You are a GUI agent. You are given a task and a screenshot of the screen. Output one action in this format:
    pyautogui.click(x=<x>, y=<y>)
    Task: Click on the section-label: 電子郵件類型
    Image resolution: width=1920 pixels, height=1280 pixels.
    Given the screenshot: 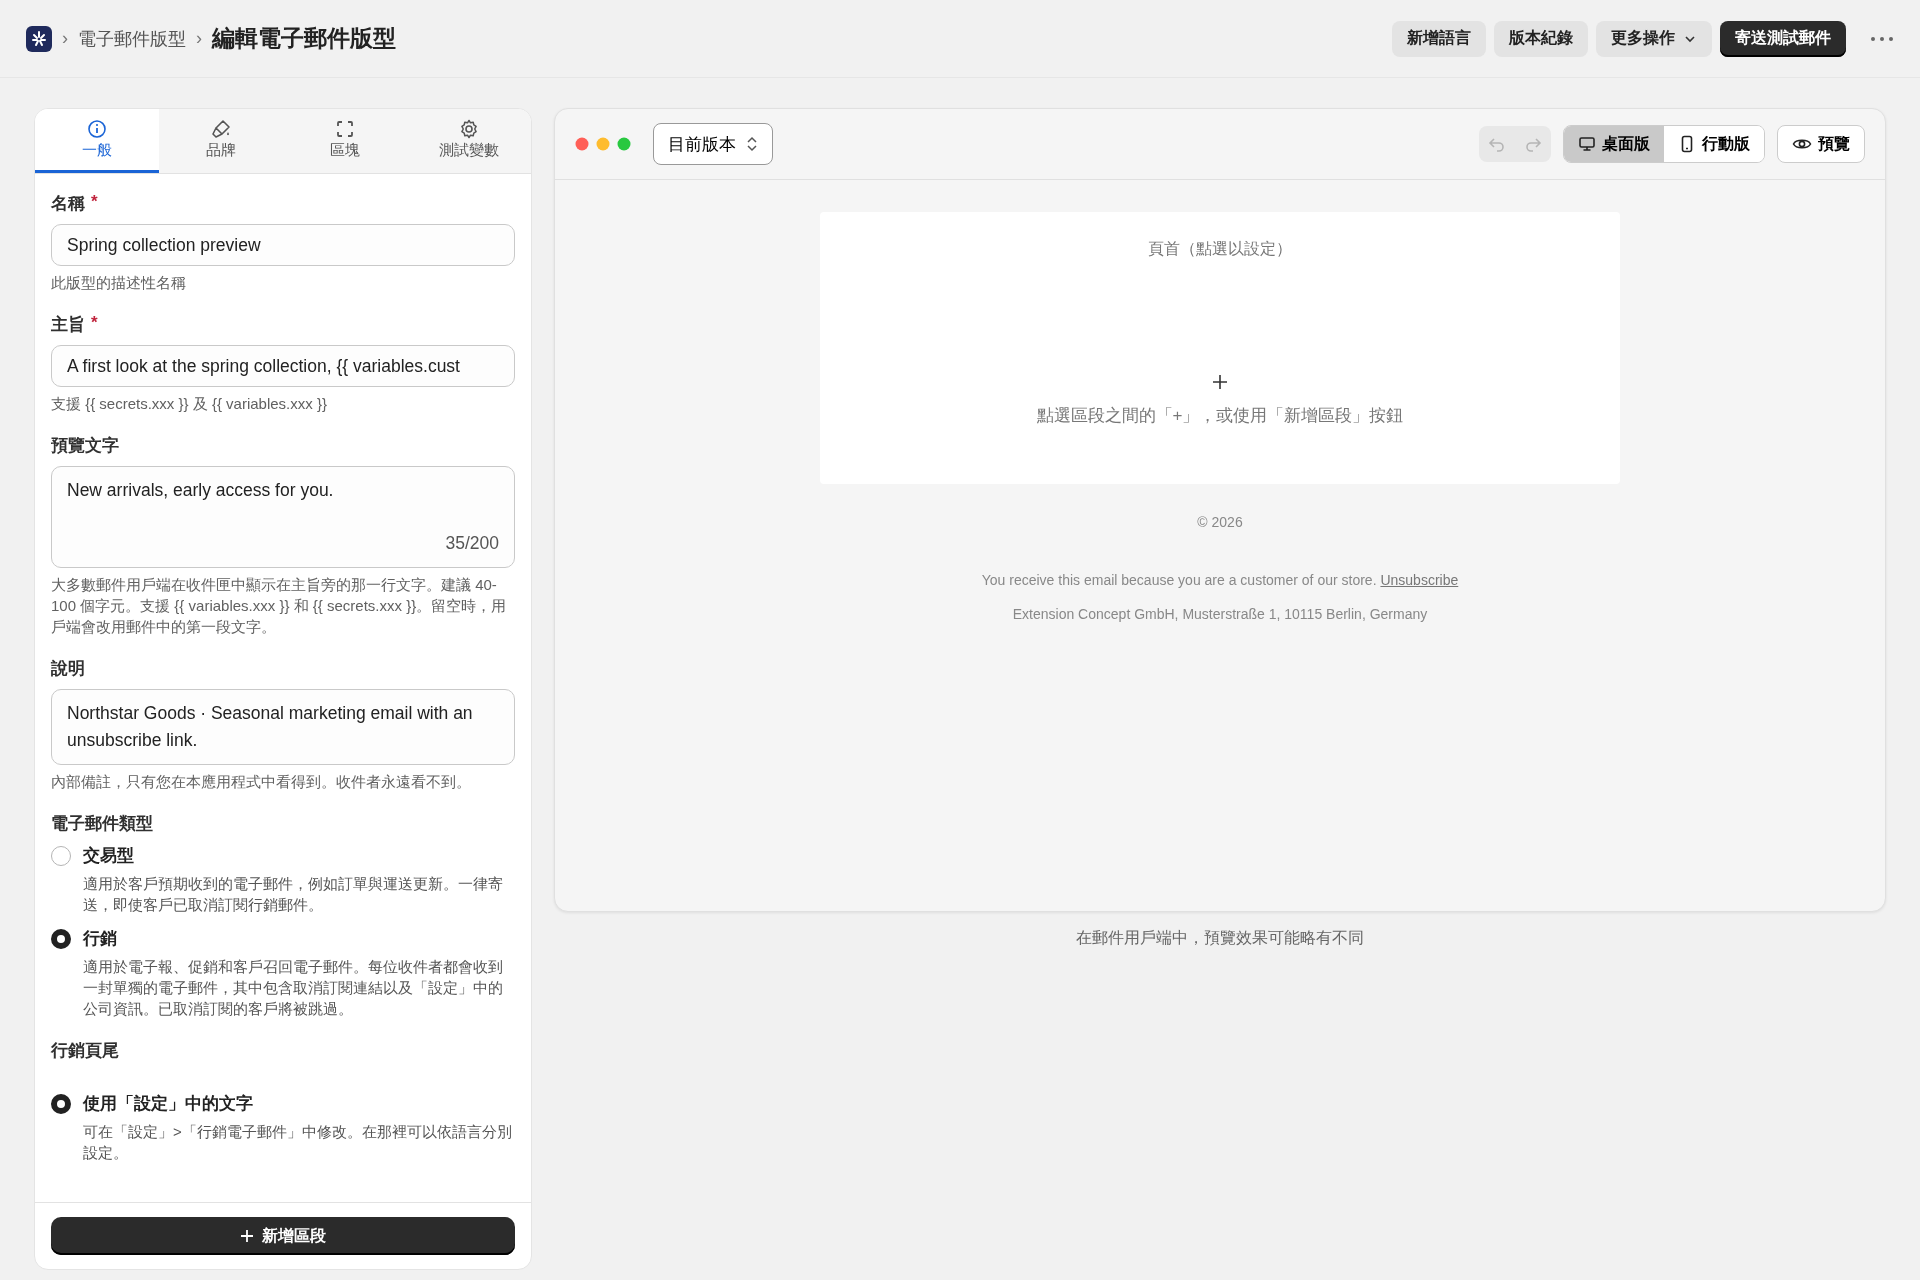 What is the action you would take?
    pyautogui.click(x=102, y=824)
    